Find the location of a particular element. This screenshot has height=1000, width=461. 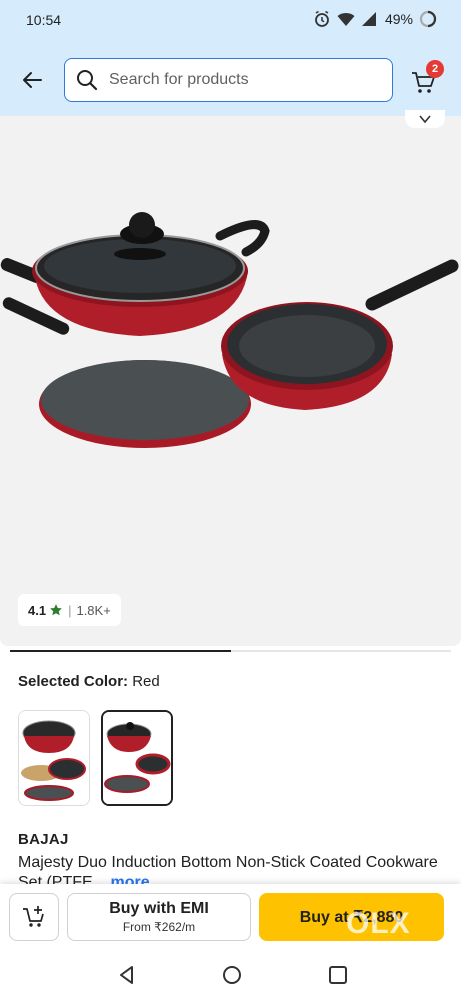

brand-name: BAJAJ is located at coordinates (43, 839).